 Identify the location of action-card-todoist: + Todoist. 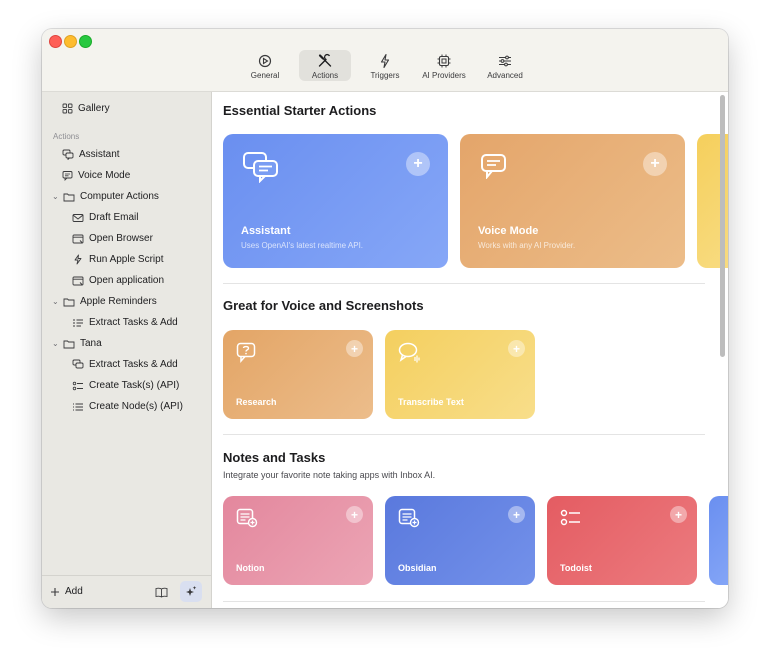
(622, 540).